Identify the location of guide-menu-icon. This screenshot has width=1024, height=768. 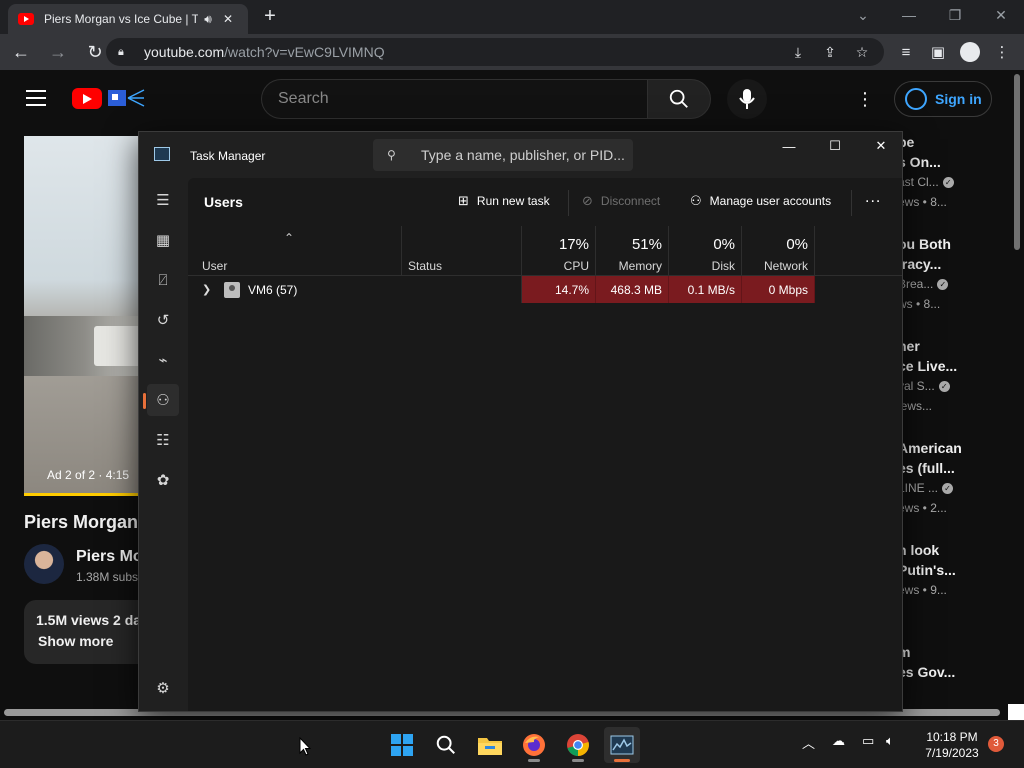
(36, 98).